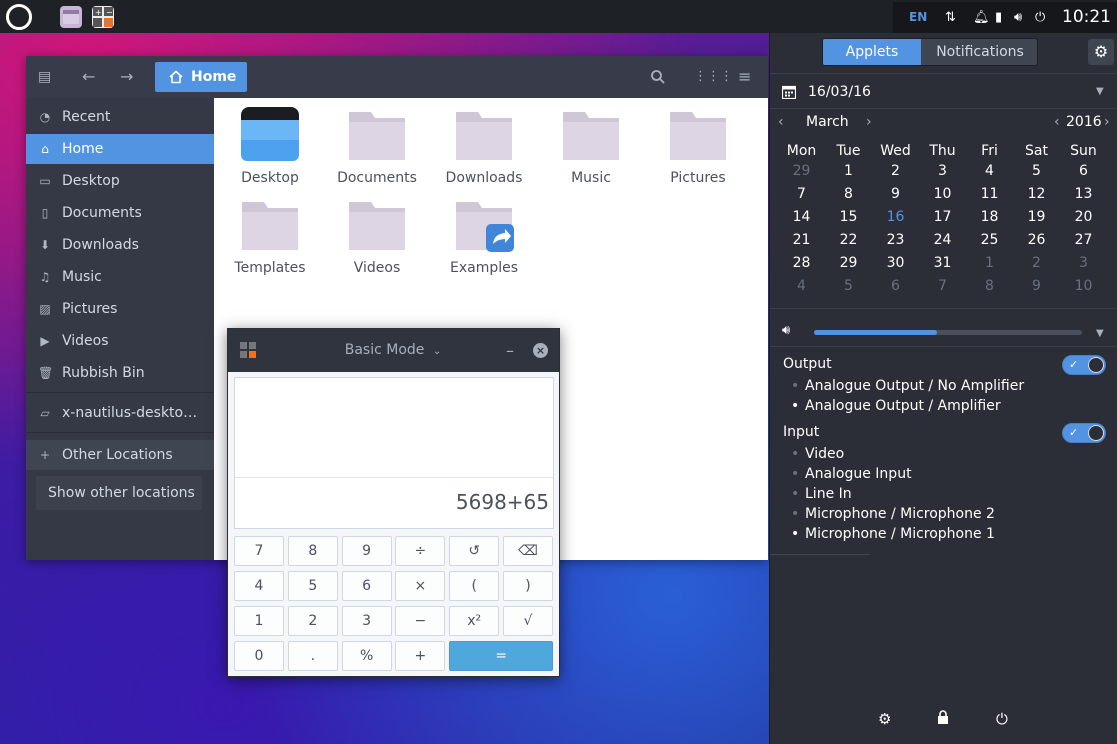  What do you see at coordinates (1101, 52) in the screenshot?
I see `settings-button: ⚙` at bounding box center [1101, 52].